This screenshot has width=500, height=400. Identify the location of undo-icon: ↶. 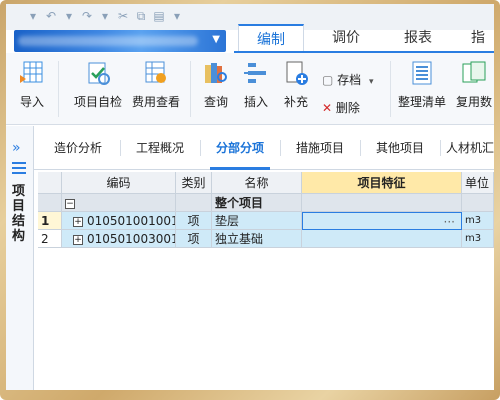
(51, 16).